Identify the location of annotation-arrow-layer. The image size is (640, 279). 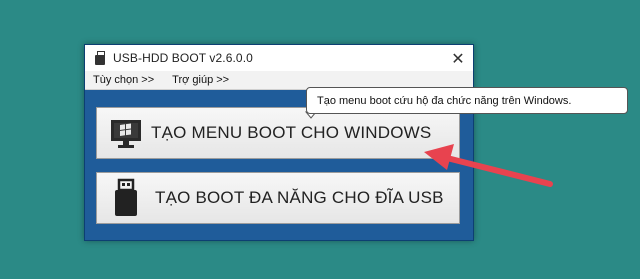
(428, 149).